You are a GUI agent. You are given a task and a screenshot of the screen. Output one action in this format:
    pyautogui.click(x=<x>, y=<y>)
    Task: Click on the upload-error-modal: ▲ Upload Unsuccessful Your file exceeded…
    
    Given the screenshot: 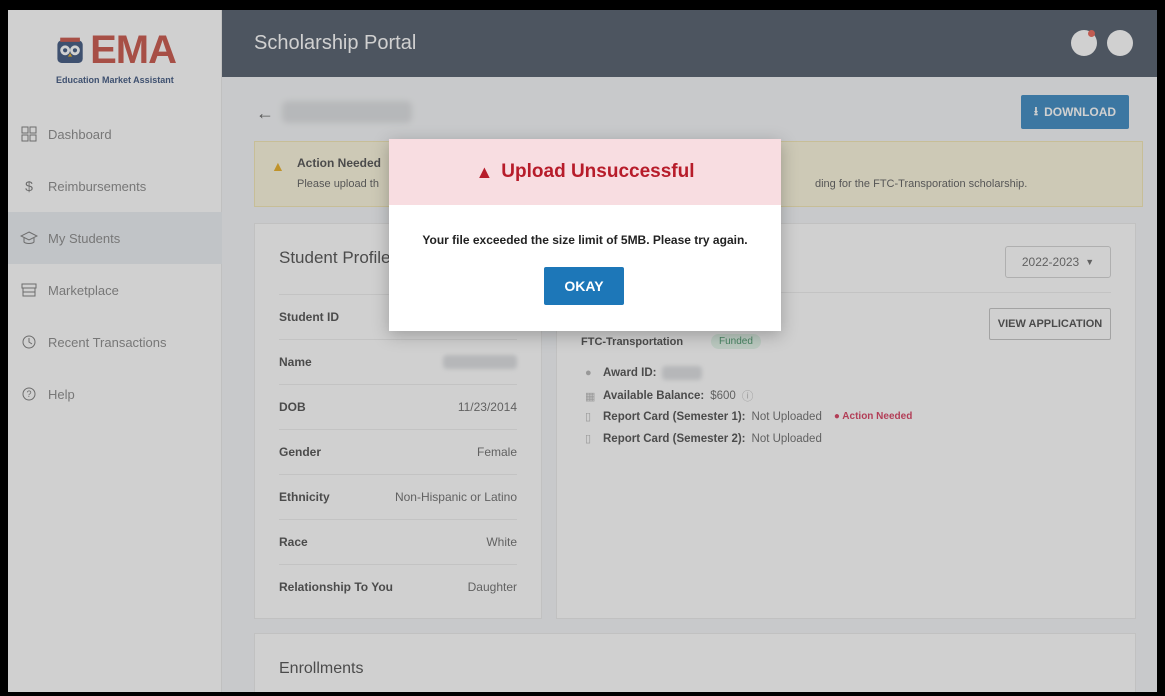 What is the action you would take?
    pyautogui.click(x=585, y=235)
    